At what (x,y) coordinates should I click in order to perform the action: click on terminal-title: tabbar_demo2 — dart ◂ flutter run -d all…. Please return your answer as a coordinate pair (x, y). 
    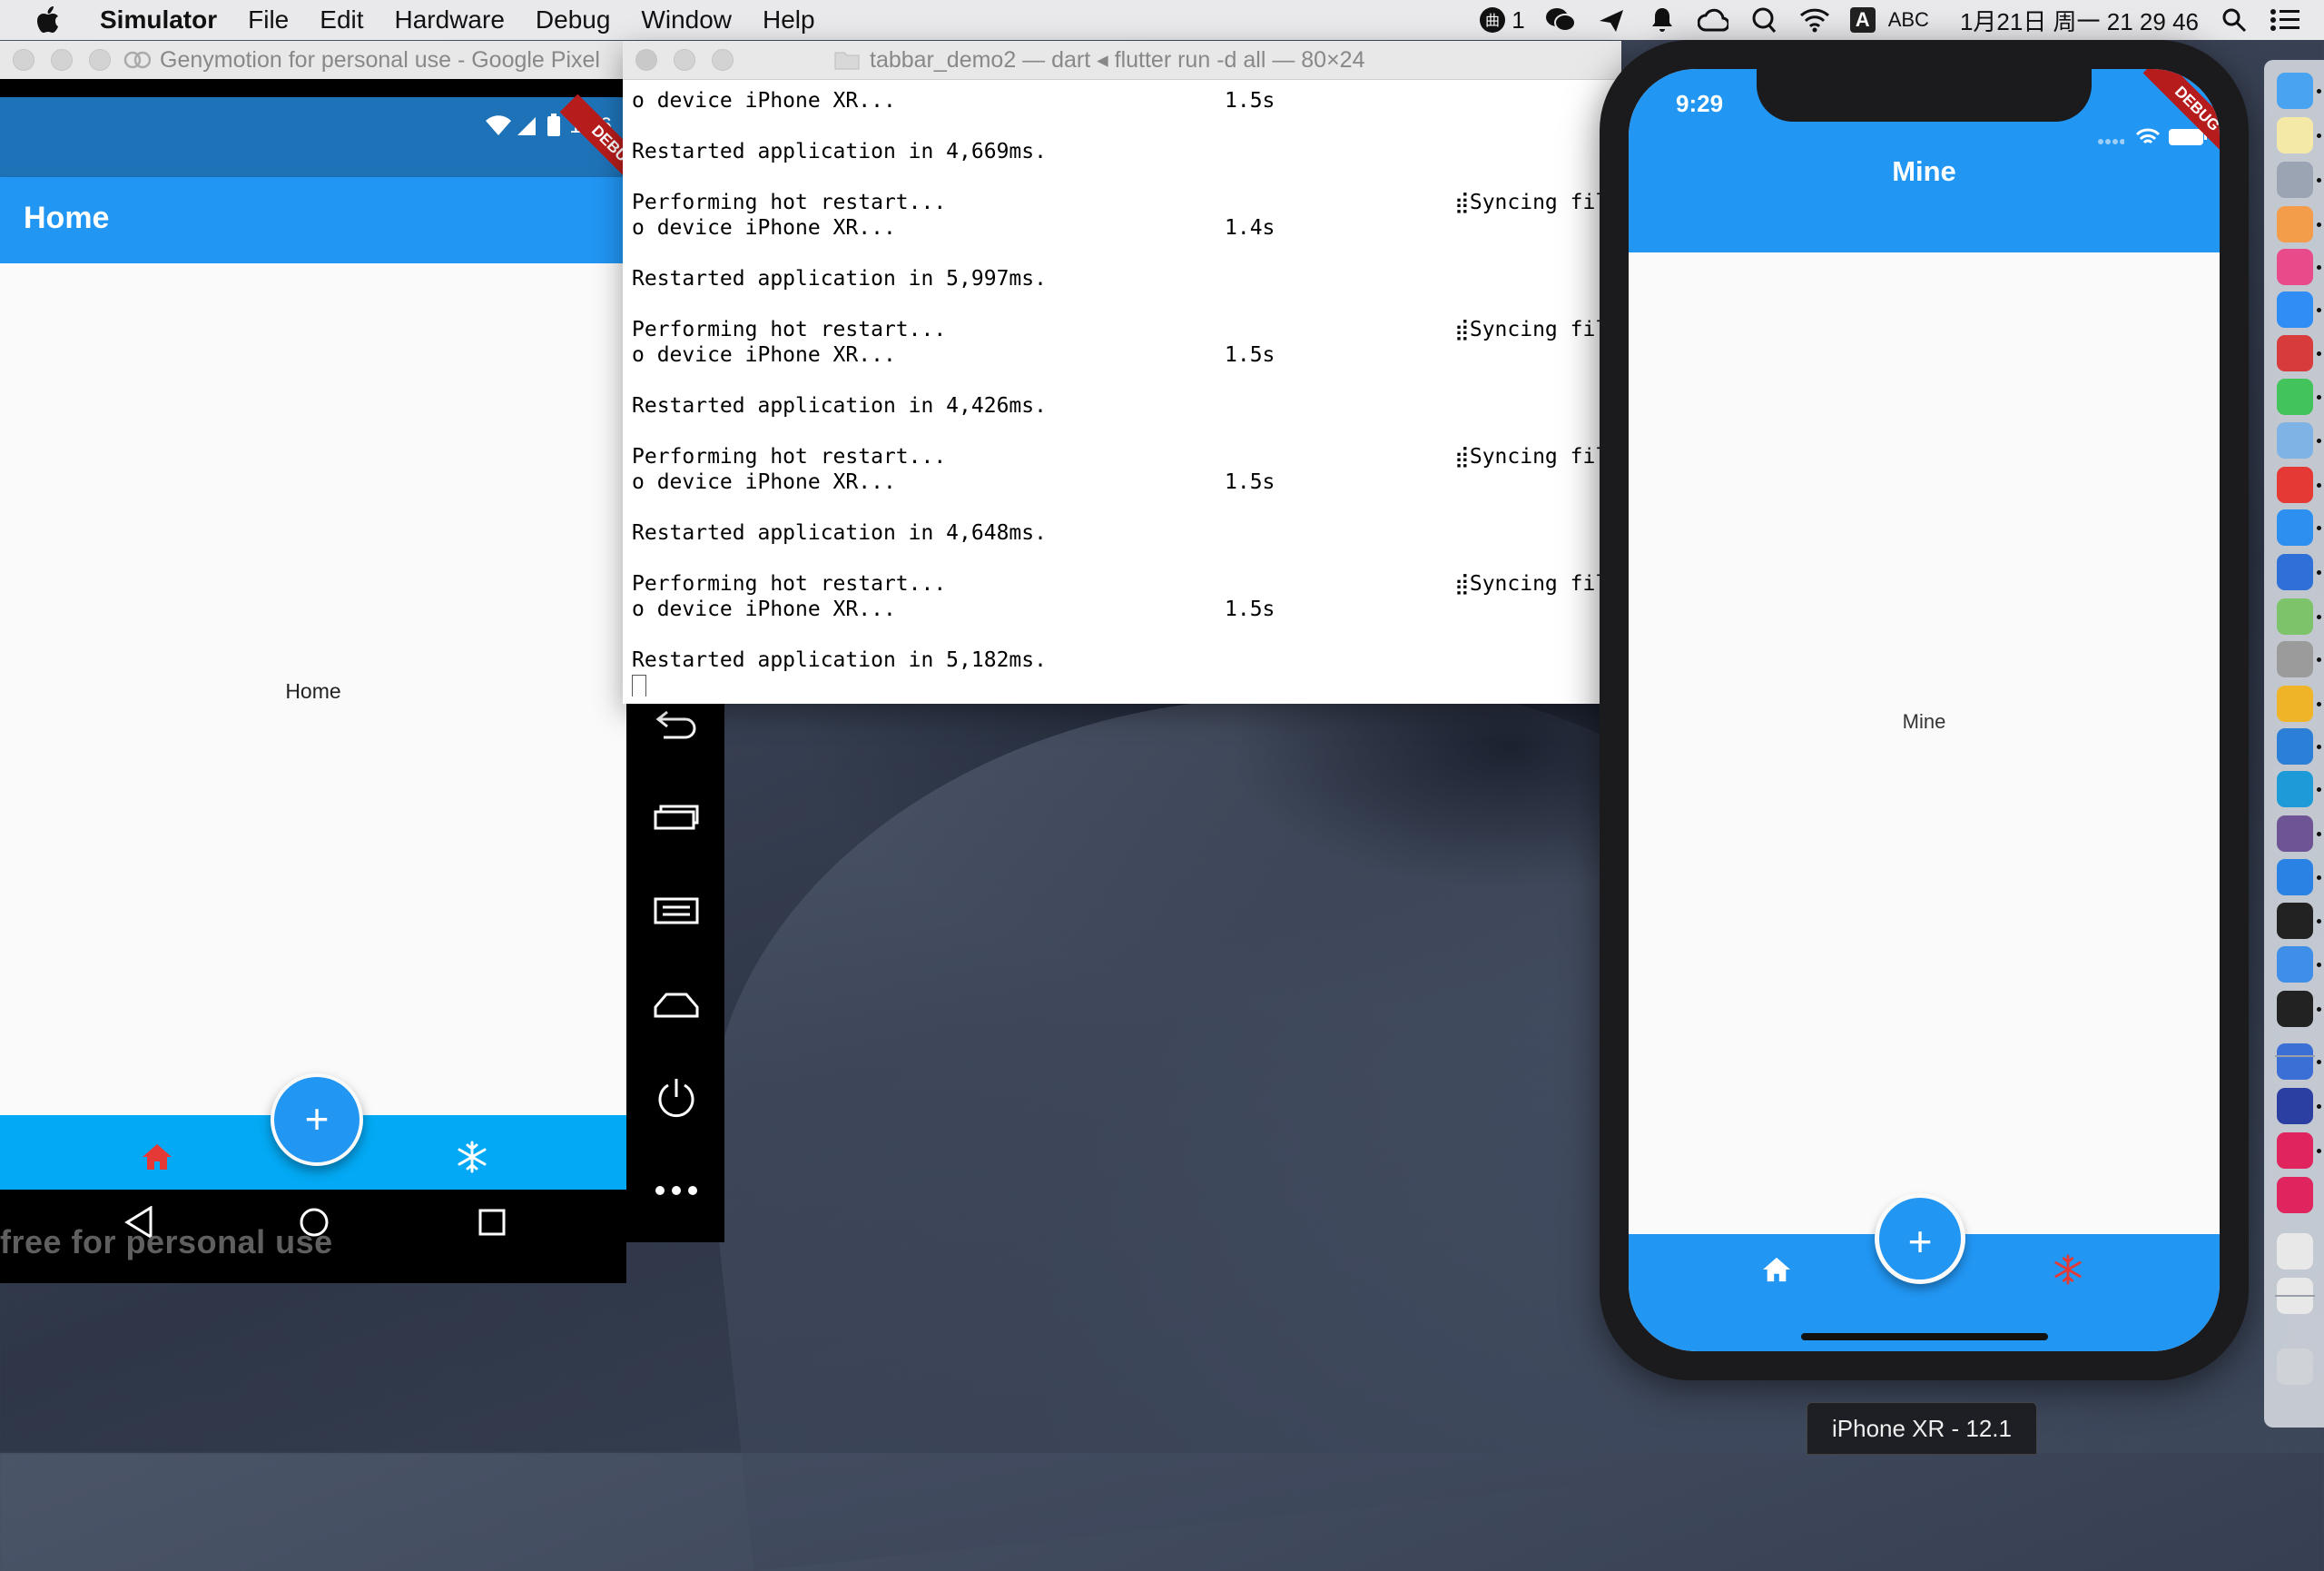
    Looking at the image, I should click on (1117, 60).